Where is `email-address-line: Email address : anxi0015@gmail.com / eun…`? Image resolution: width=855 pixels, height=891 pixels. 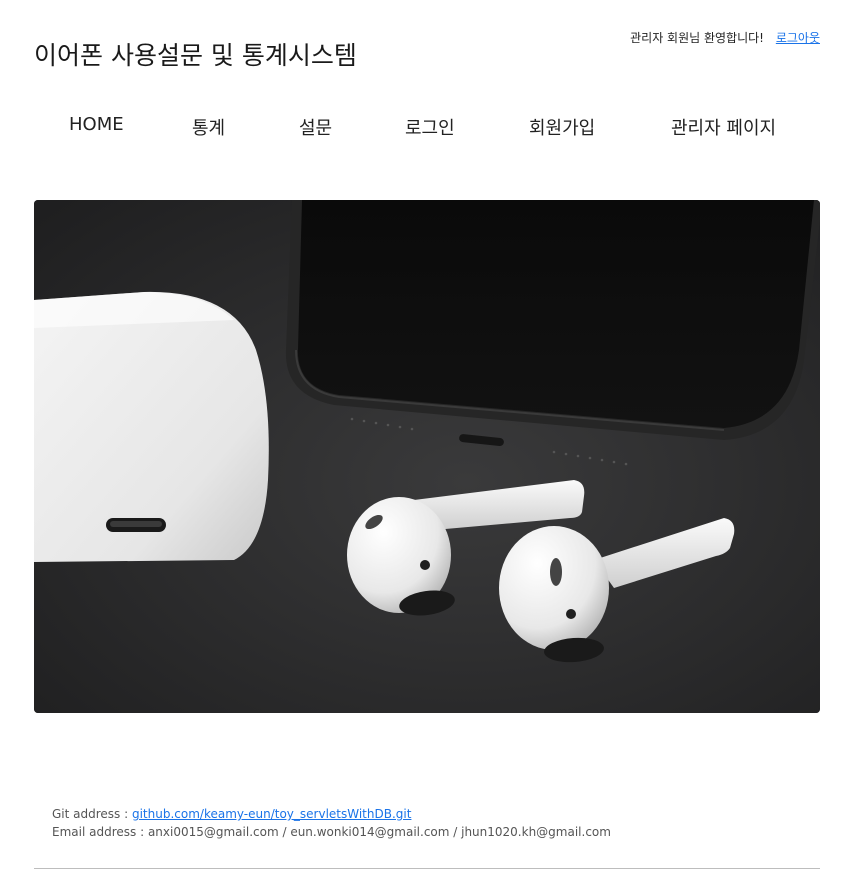 email-address-line: Email address : anxi0015@gmail.com / eun… is located at coordinates (331, 832).